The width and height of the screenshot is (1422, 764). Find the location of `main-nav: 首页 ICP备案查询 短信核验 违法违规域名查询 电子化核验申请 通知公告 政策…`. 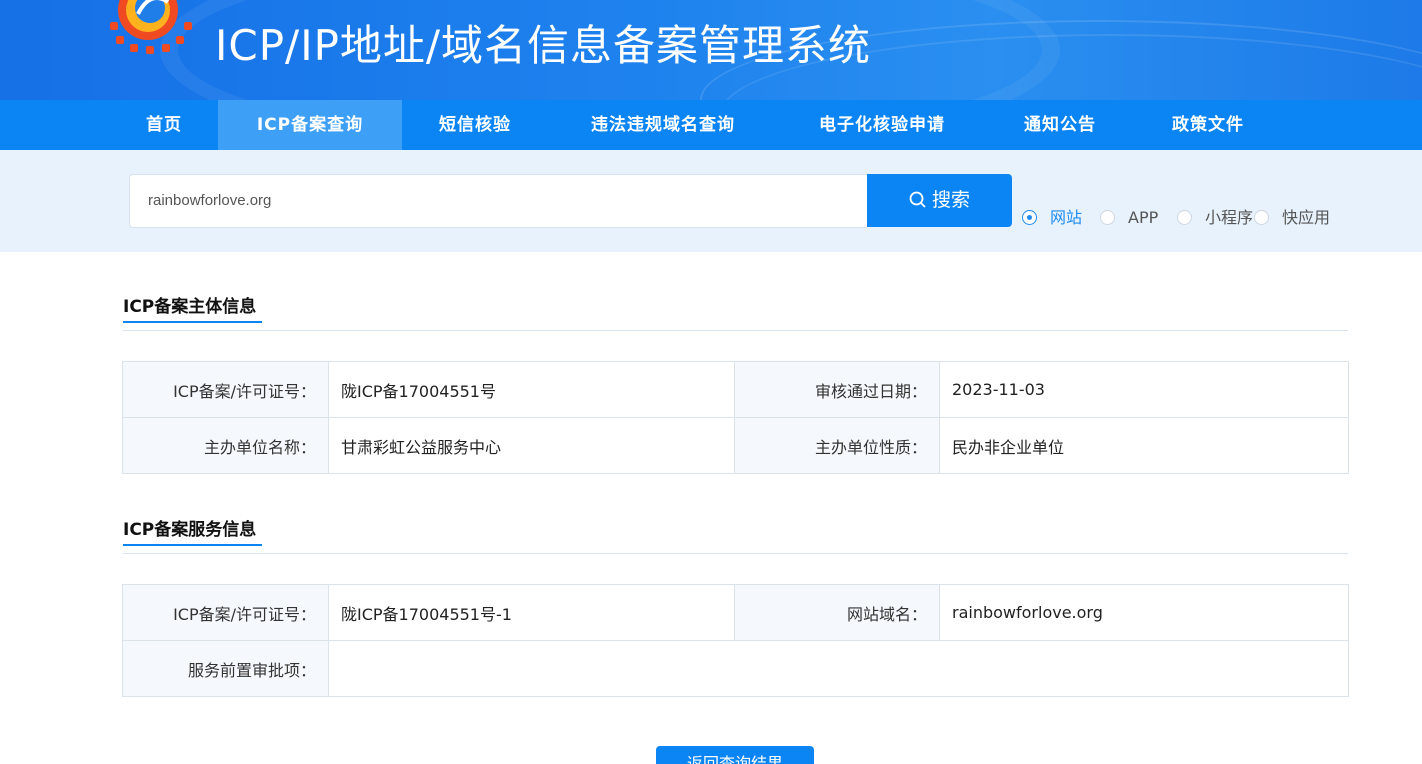

main-nav: 首页 ICP备案查询 短信核验 违法违规域名查询 电子化核验申请 通知公告 政策… is located at coordinates (711, 125).